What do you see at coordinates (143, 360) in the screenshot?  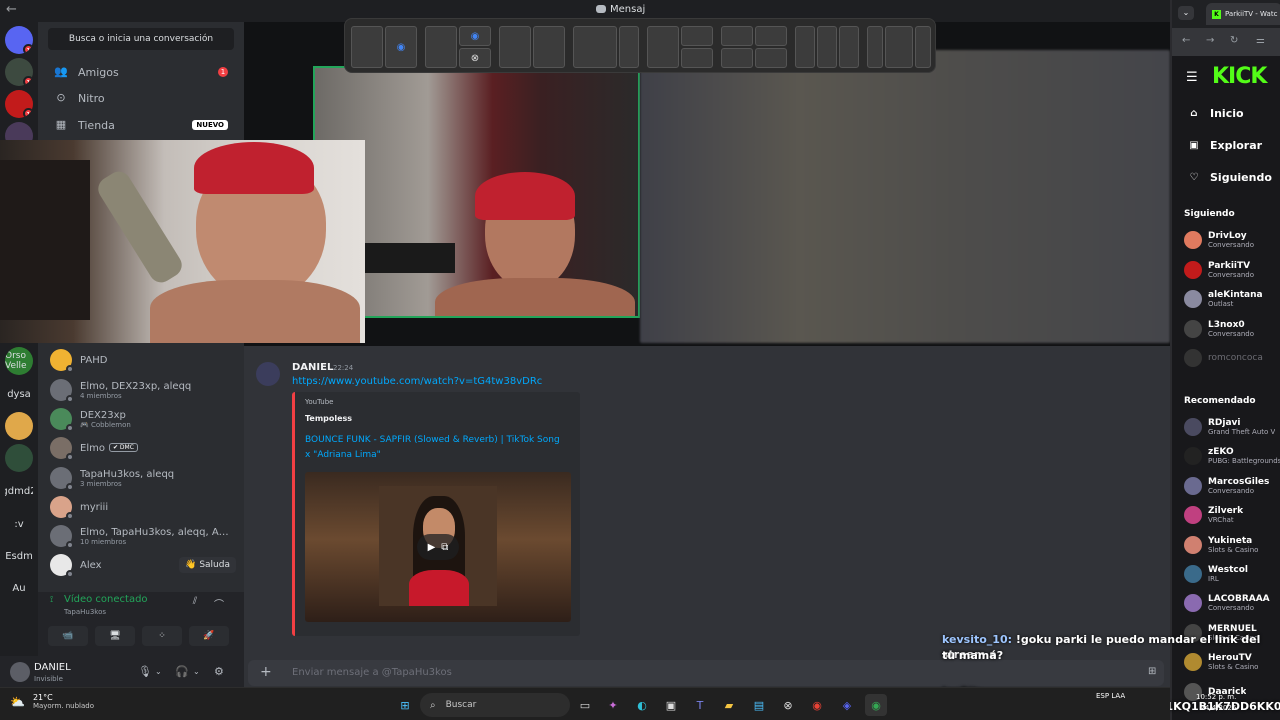 I see `dm-list-item: PAHD` at bounding box center [143, 360].